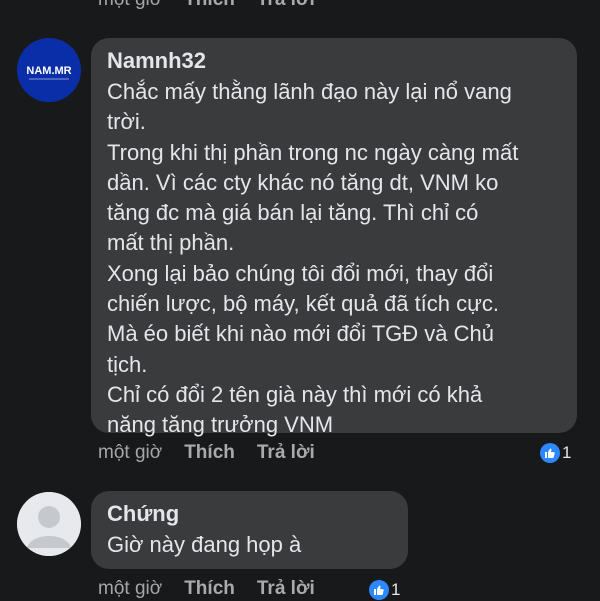  I want to click on avatar, so click(49, 524).